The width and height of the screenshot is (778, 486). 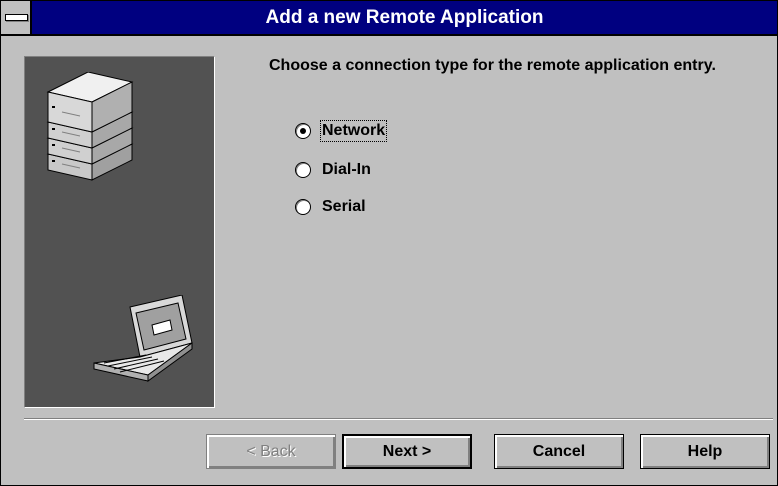 I want to click on next-button: Next >, so click(x=407, y=451).